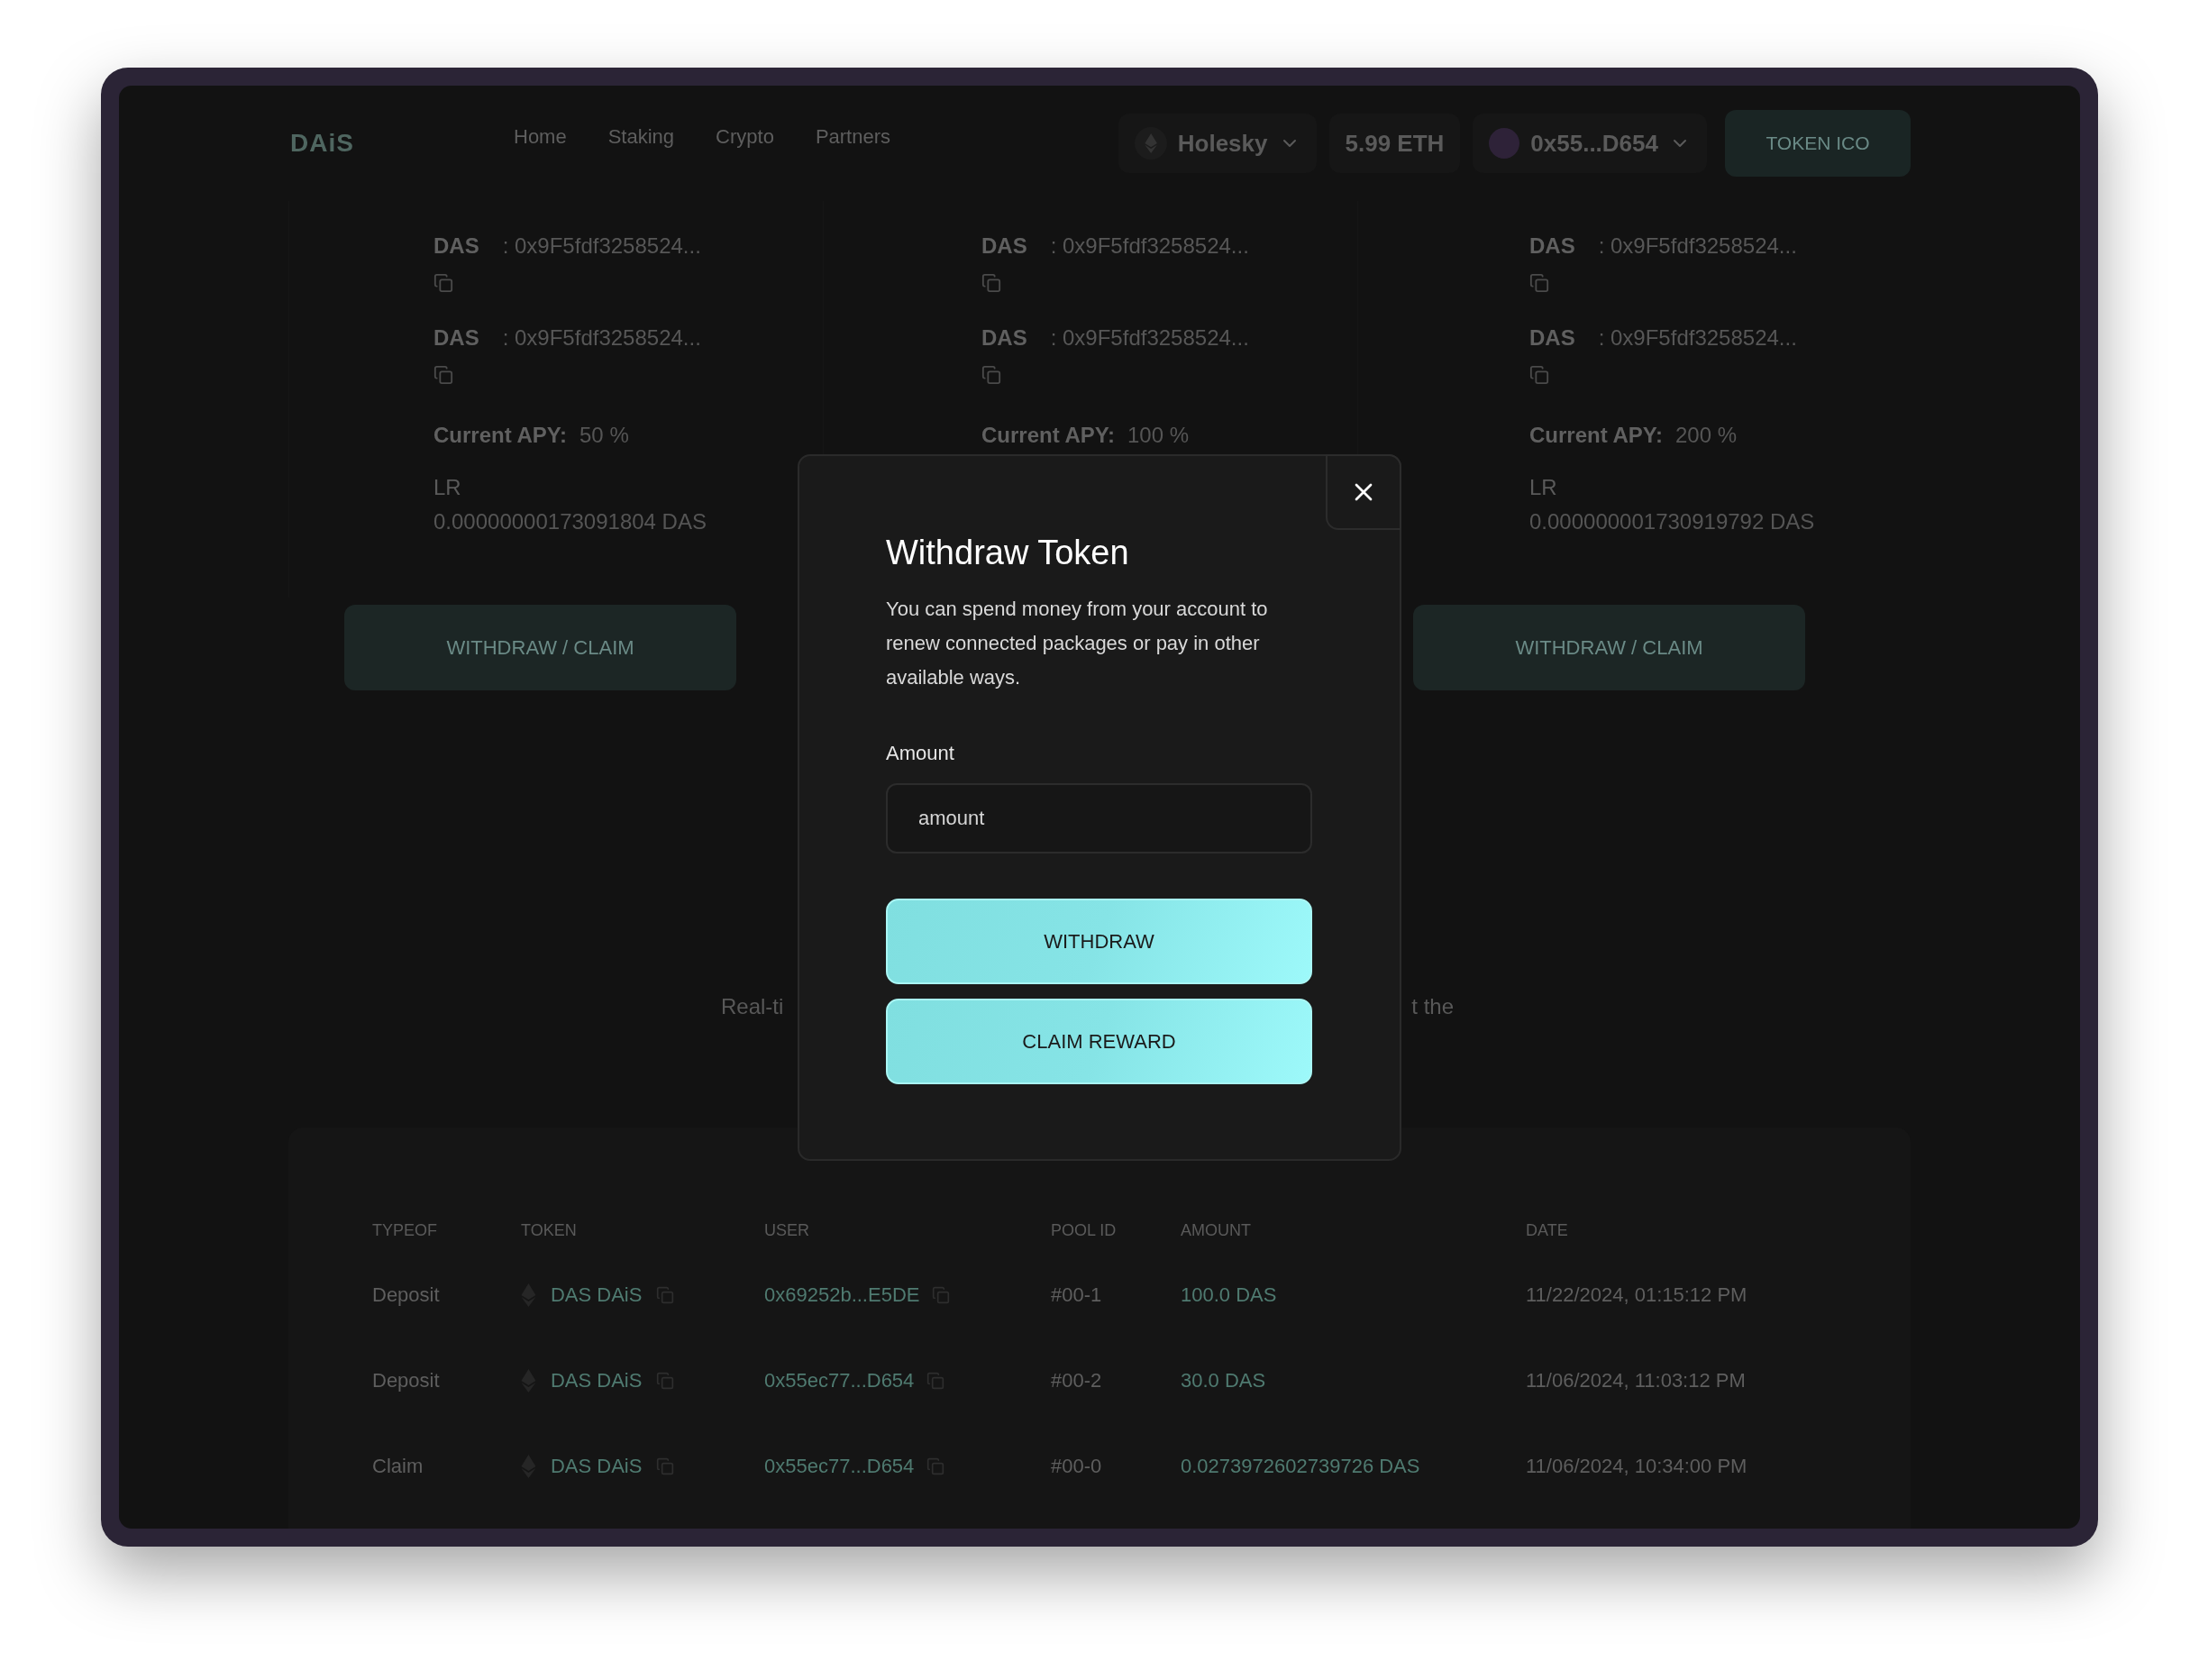  Describe the element at coordinates (1099, 818) in the screenshot. I see `amount-input: amount` at that location.